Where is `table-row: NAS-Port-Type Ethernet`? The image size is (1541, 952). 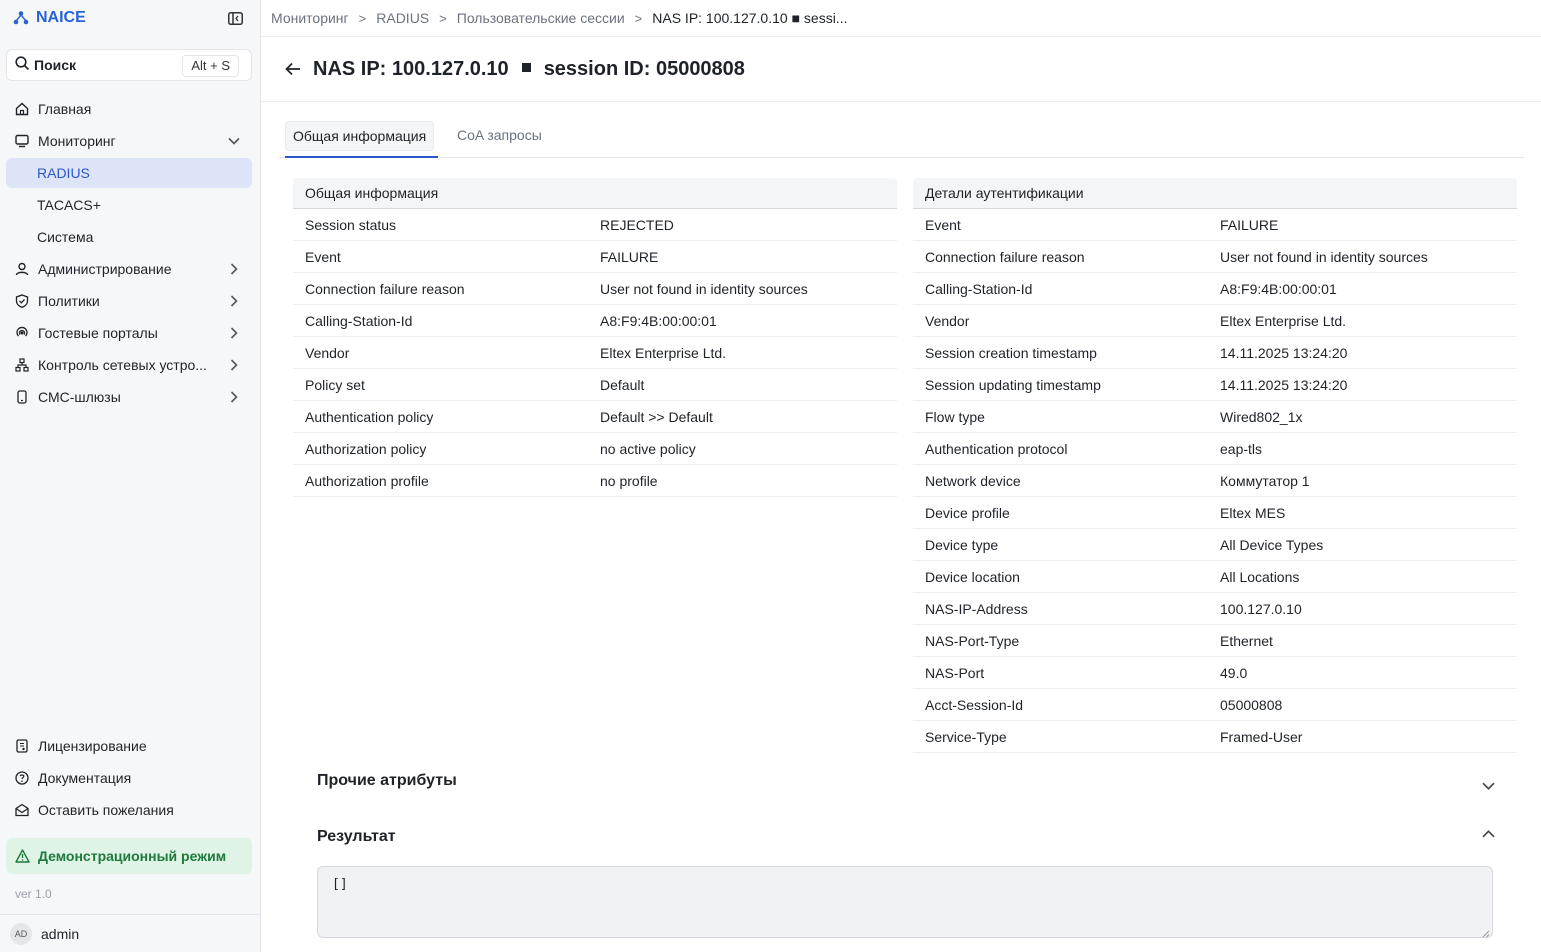
table-row: NAS-Port-Type Ethernet is located at coordinates (1215, 641).